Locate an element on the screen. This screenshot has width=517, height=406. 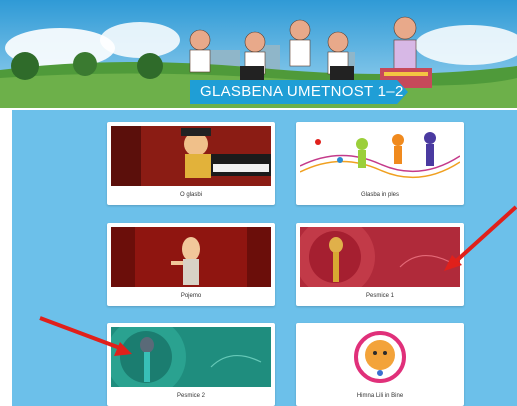
card-glasba-in-ples: Glasba in ples is located at coordinates (380, 163).